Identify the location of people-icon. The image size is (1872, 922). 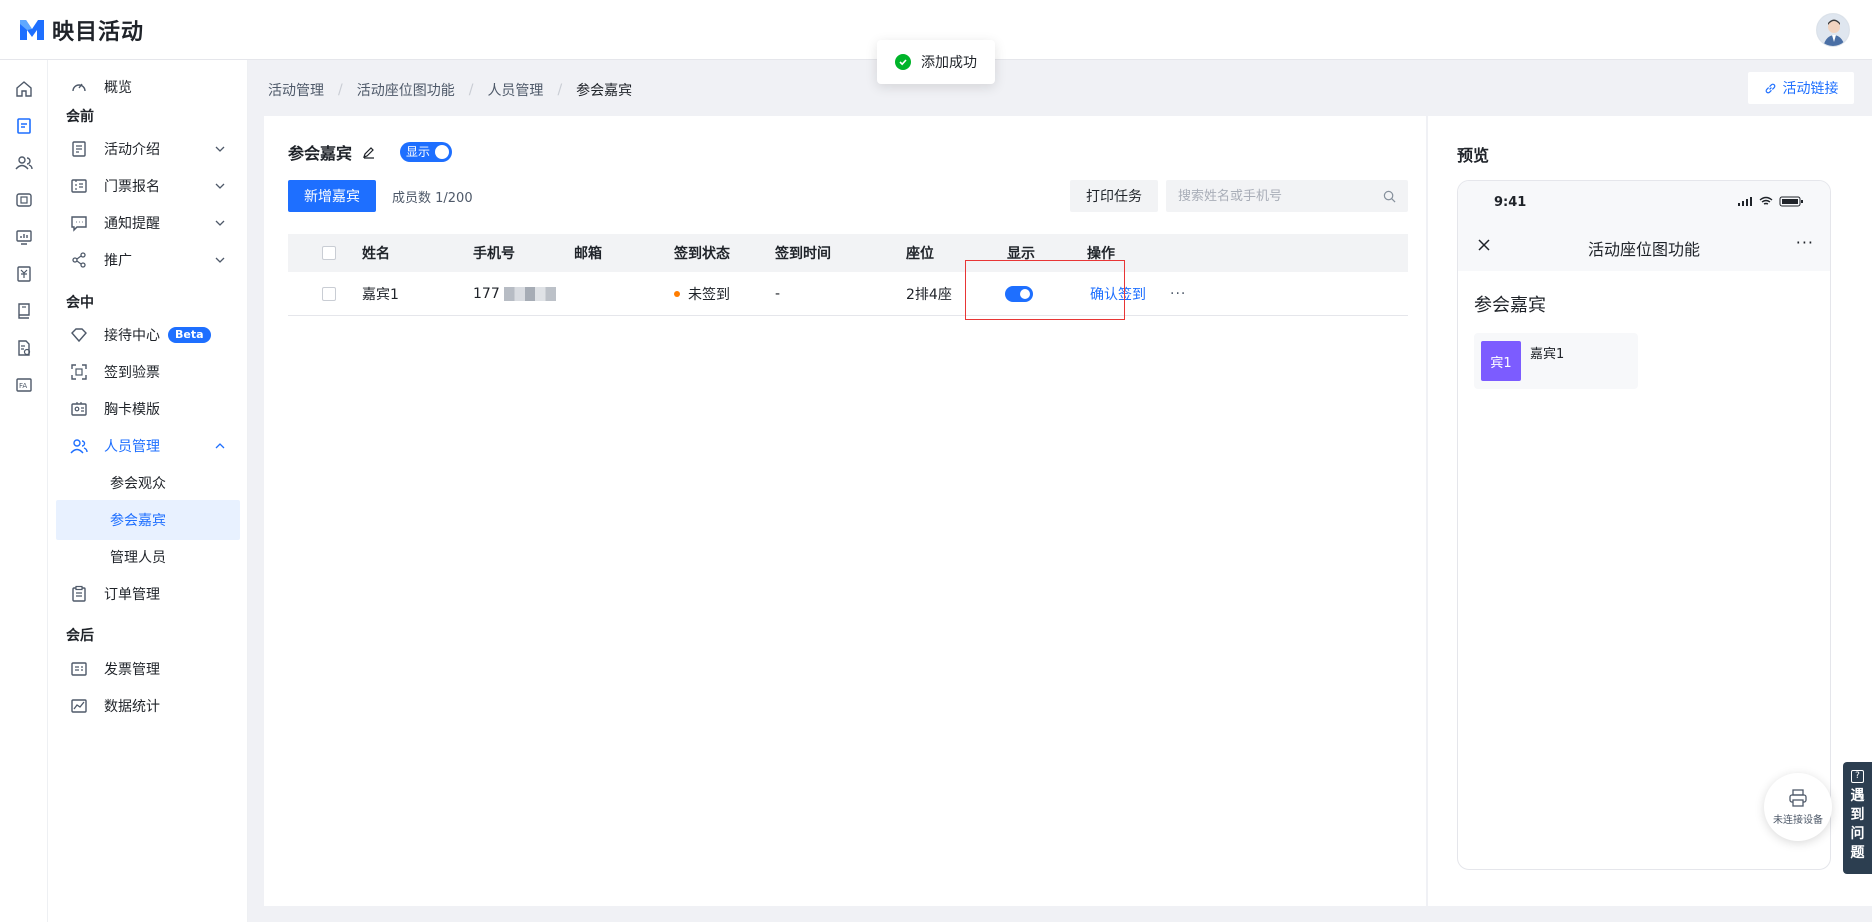
(24, 163).